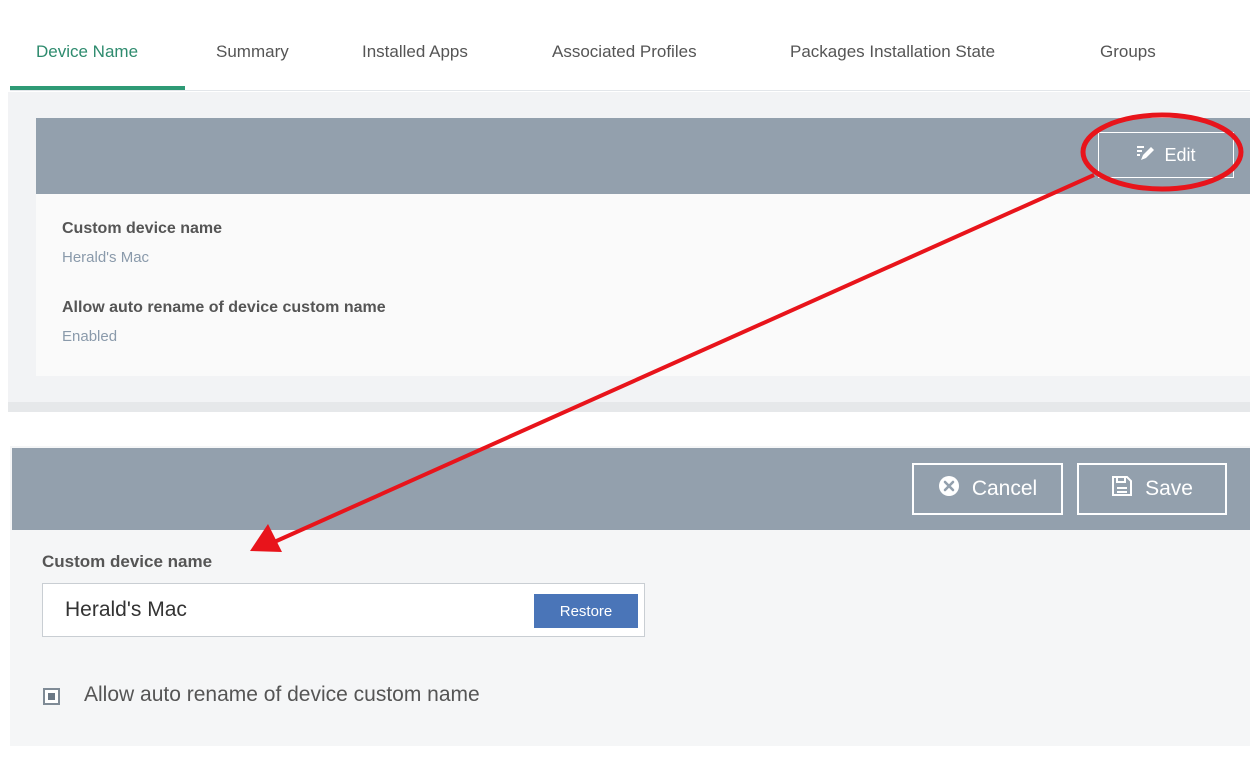  I want to click on view-panel-header, so click(643, 156).